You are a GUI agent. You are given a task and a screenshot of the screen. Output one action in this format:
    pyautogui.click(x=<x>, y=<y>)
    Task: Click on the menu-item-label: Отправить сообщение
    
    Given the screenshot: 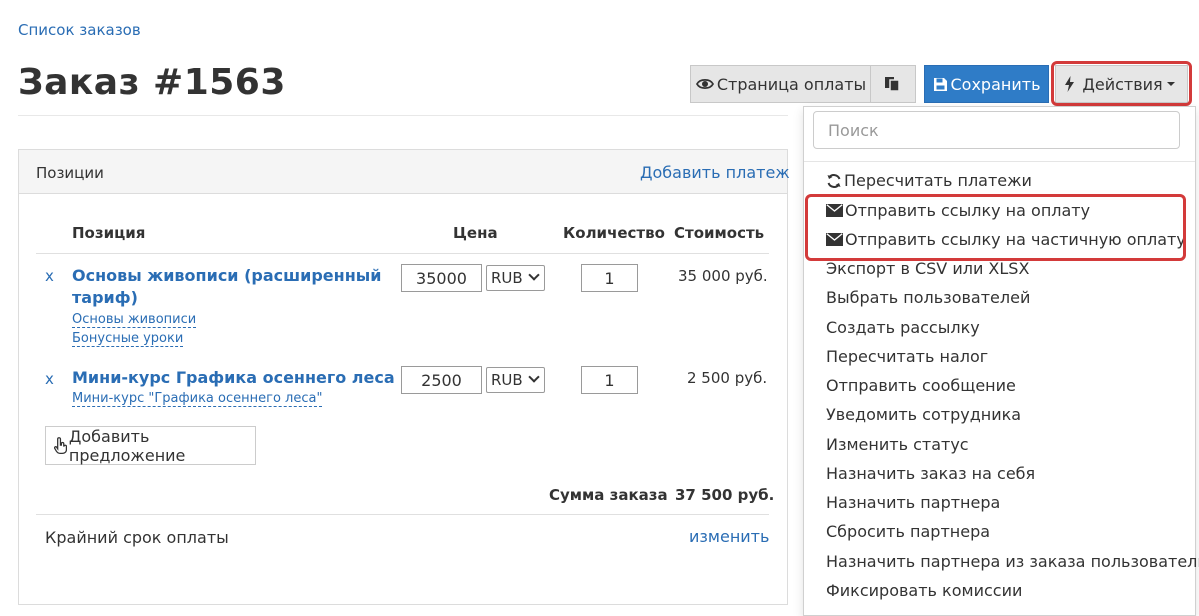 What is the action you would take?
    pyautogui.click(x=921, y=385)
    